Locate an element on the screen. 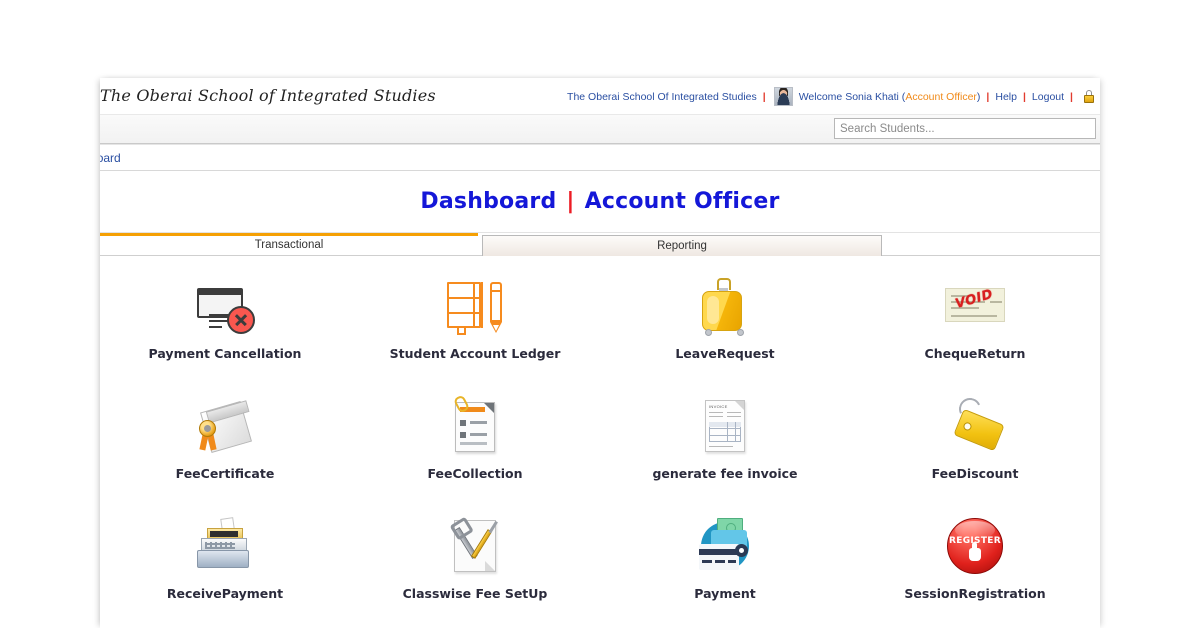  tile-label: FeeCertificate is located at coordinates (225, 473).